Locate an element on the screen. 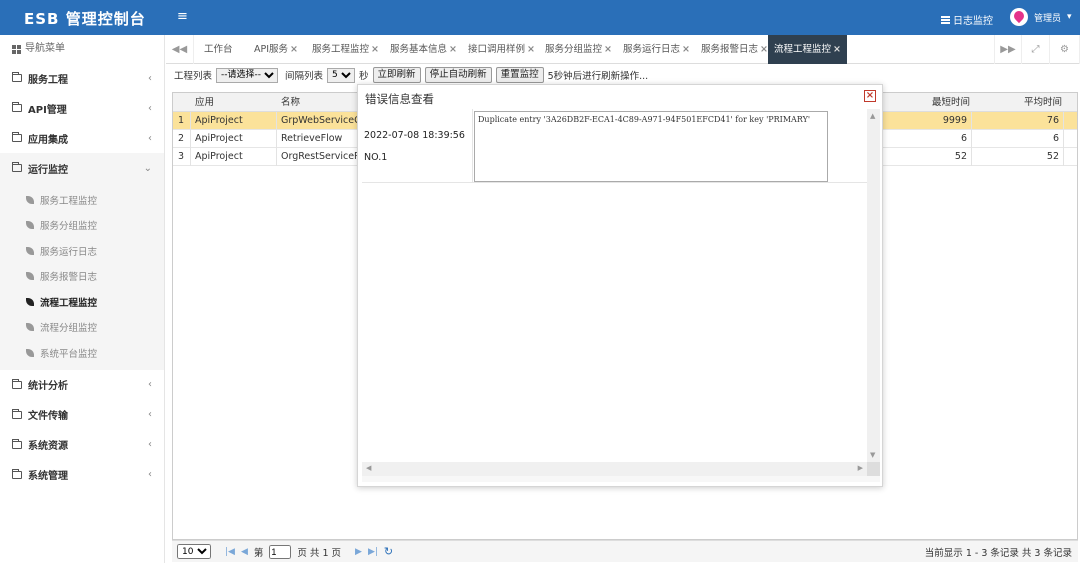 The image size is (1080, 563). nav-title: 导航菜单 is located at coordinates (82, 49).